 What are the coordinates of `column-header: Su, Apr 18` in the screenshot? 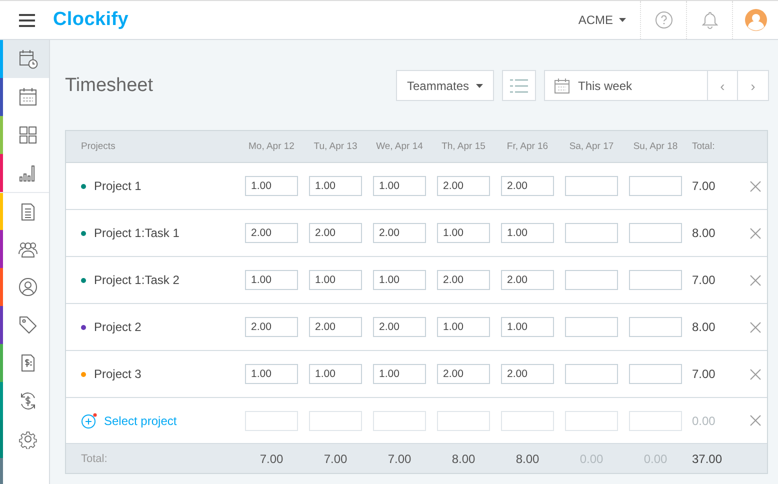 It's located at (655, 146).